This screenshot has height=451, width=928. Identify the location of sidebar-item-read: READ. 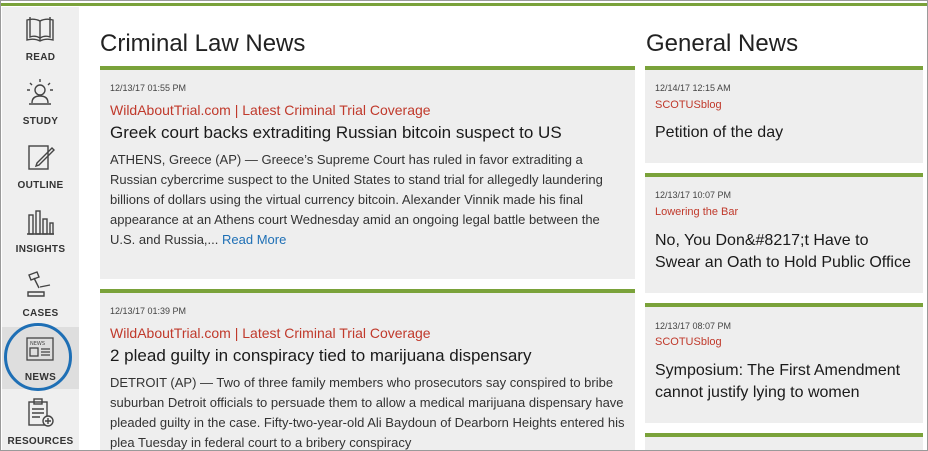
(40, 38).